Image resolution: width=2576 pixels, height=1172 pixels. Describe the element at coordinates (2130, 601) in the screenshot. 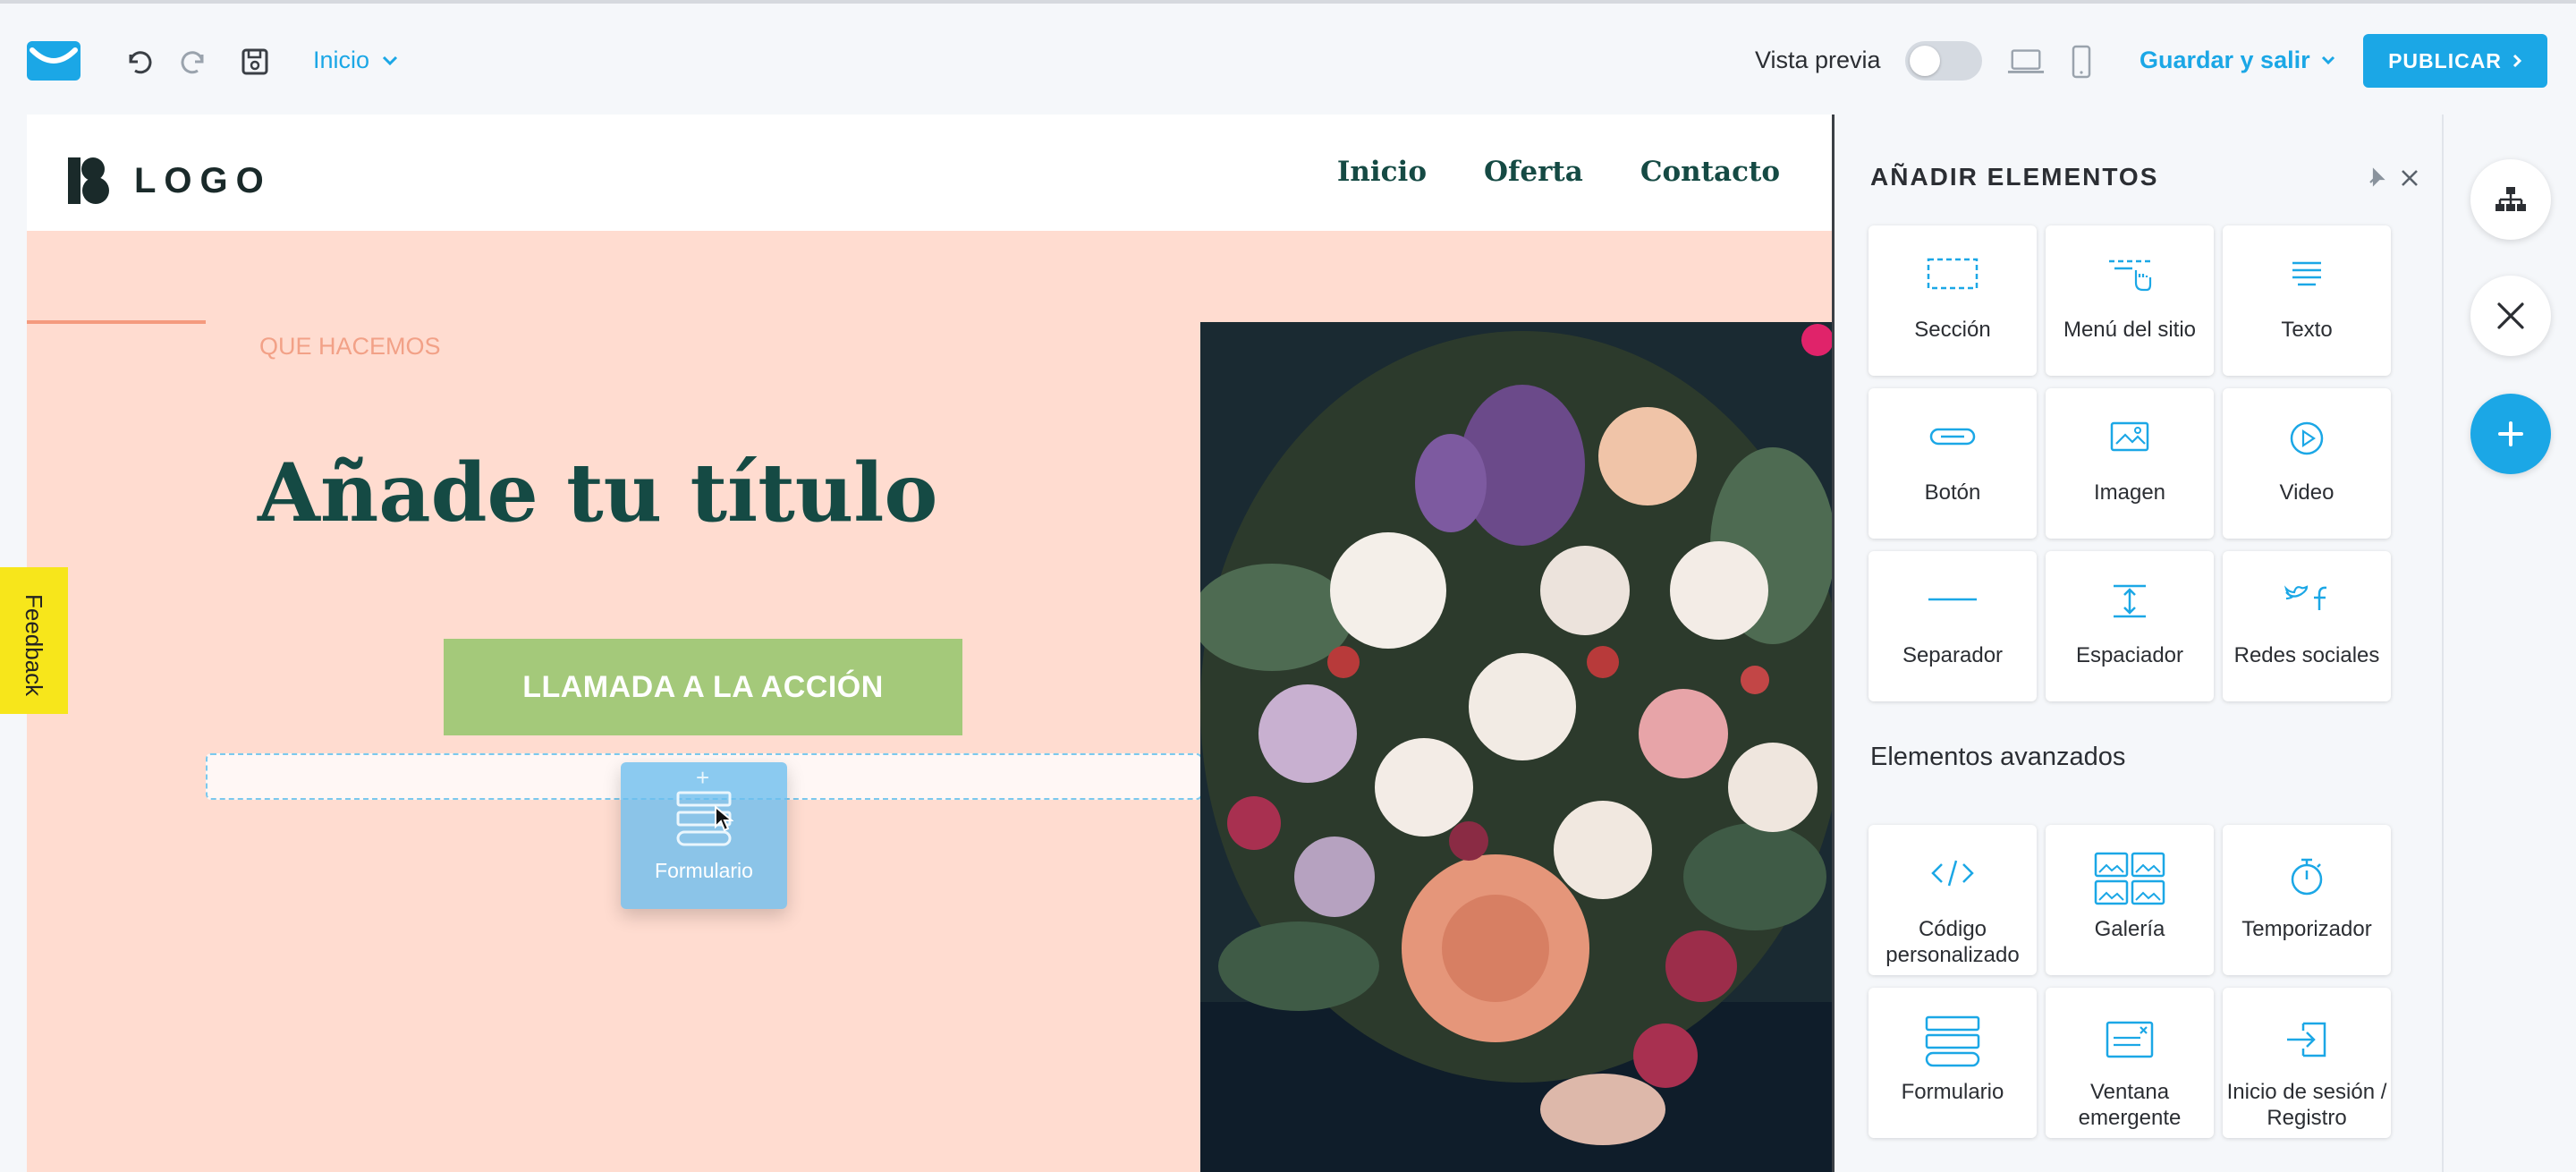

I see `spacer-icon` at that location.